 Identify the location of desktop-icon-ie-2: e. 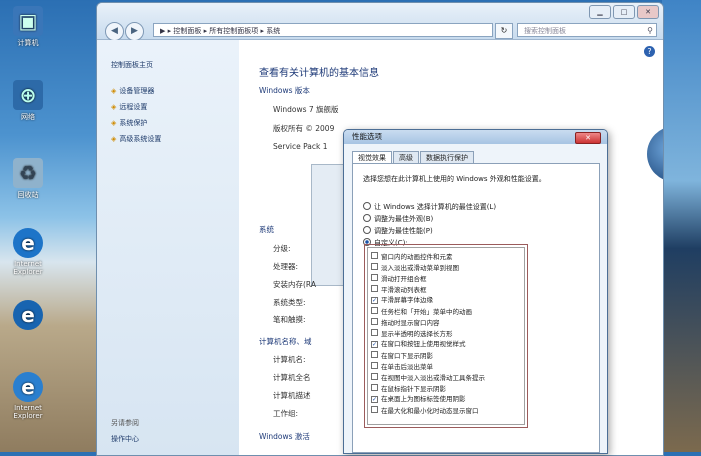
(28, 316).